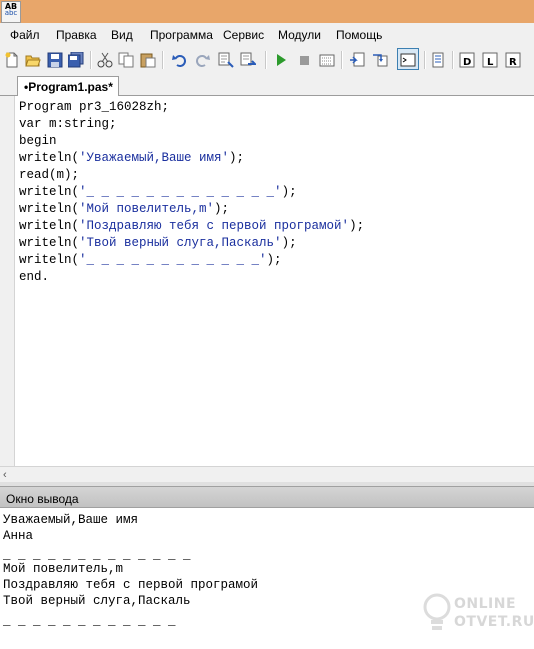 The image size is (534, 649). What do you see at coordinates (94, 107) in the screenshot?
I see `code-line: Program pr3_16028zh;` at bounding box center [94, 107].